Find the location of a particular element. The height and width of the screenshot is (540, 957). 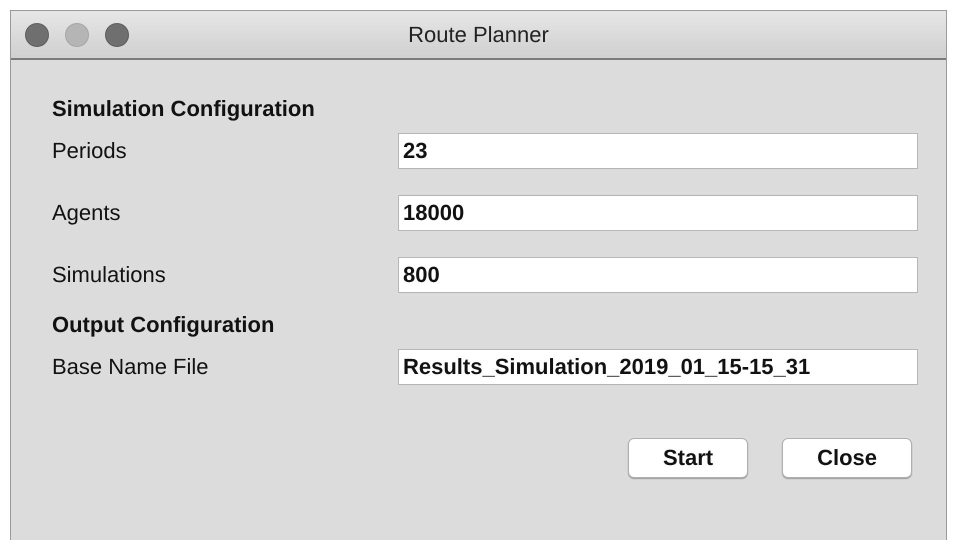

zoom-icon is located at coordinates (117, 34).